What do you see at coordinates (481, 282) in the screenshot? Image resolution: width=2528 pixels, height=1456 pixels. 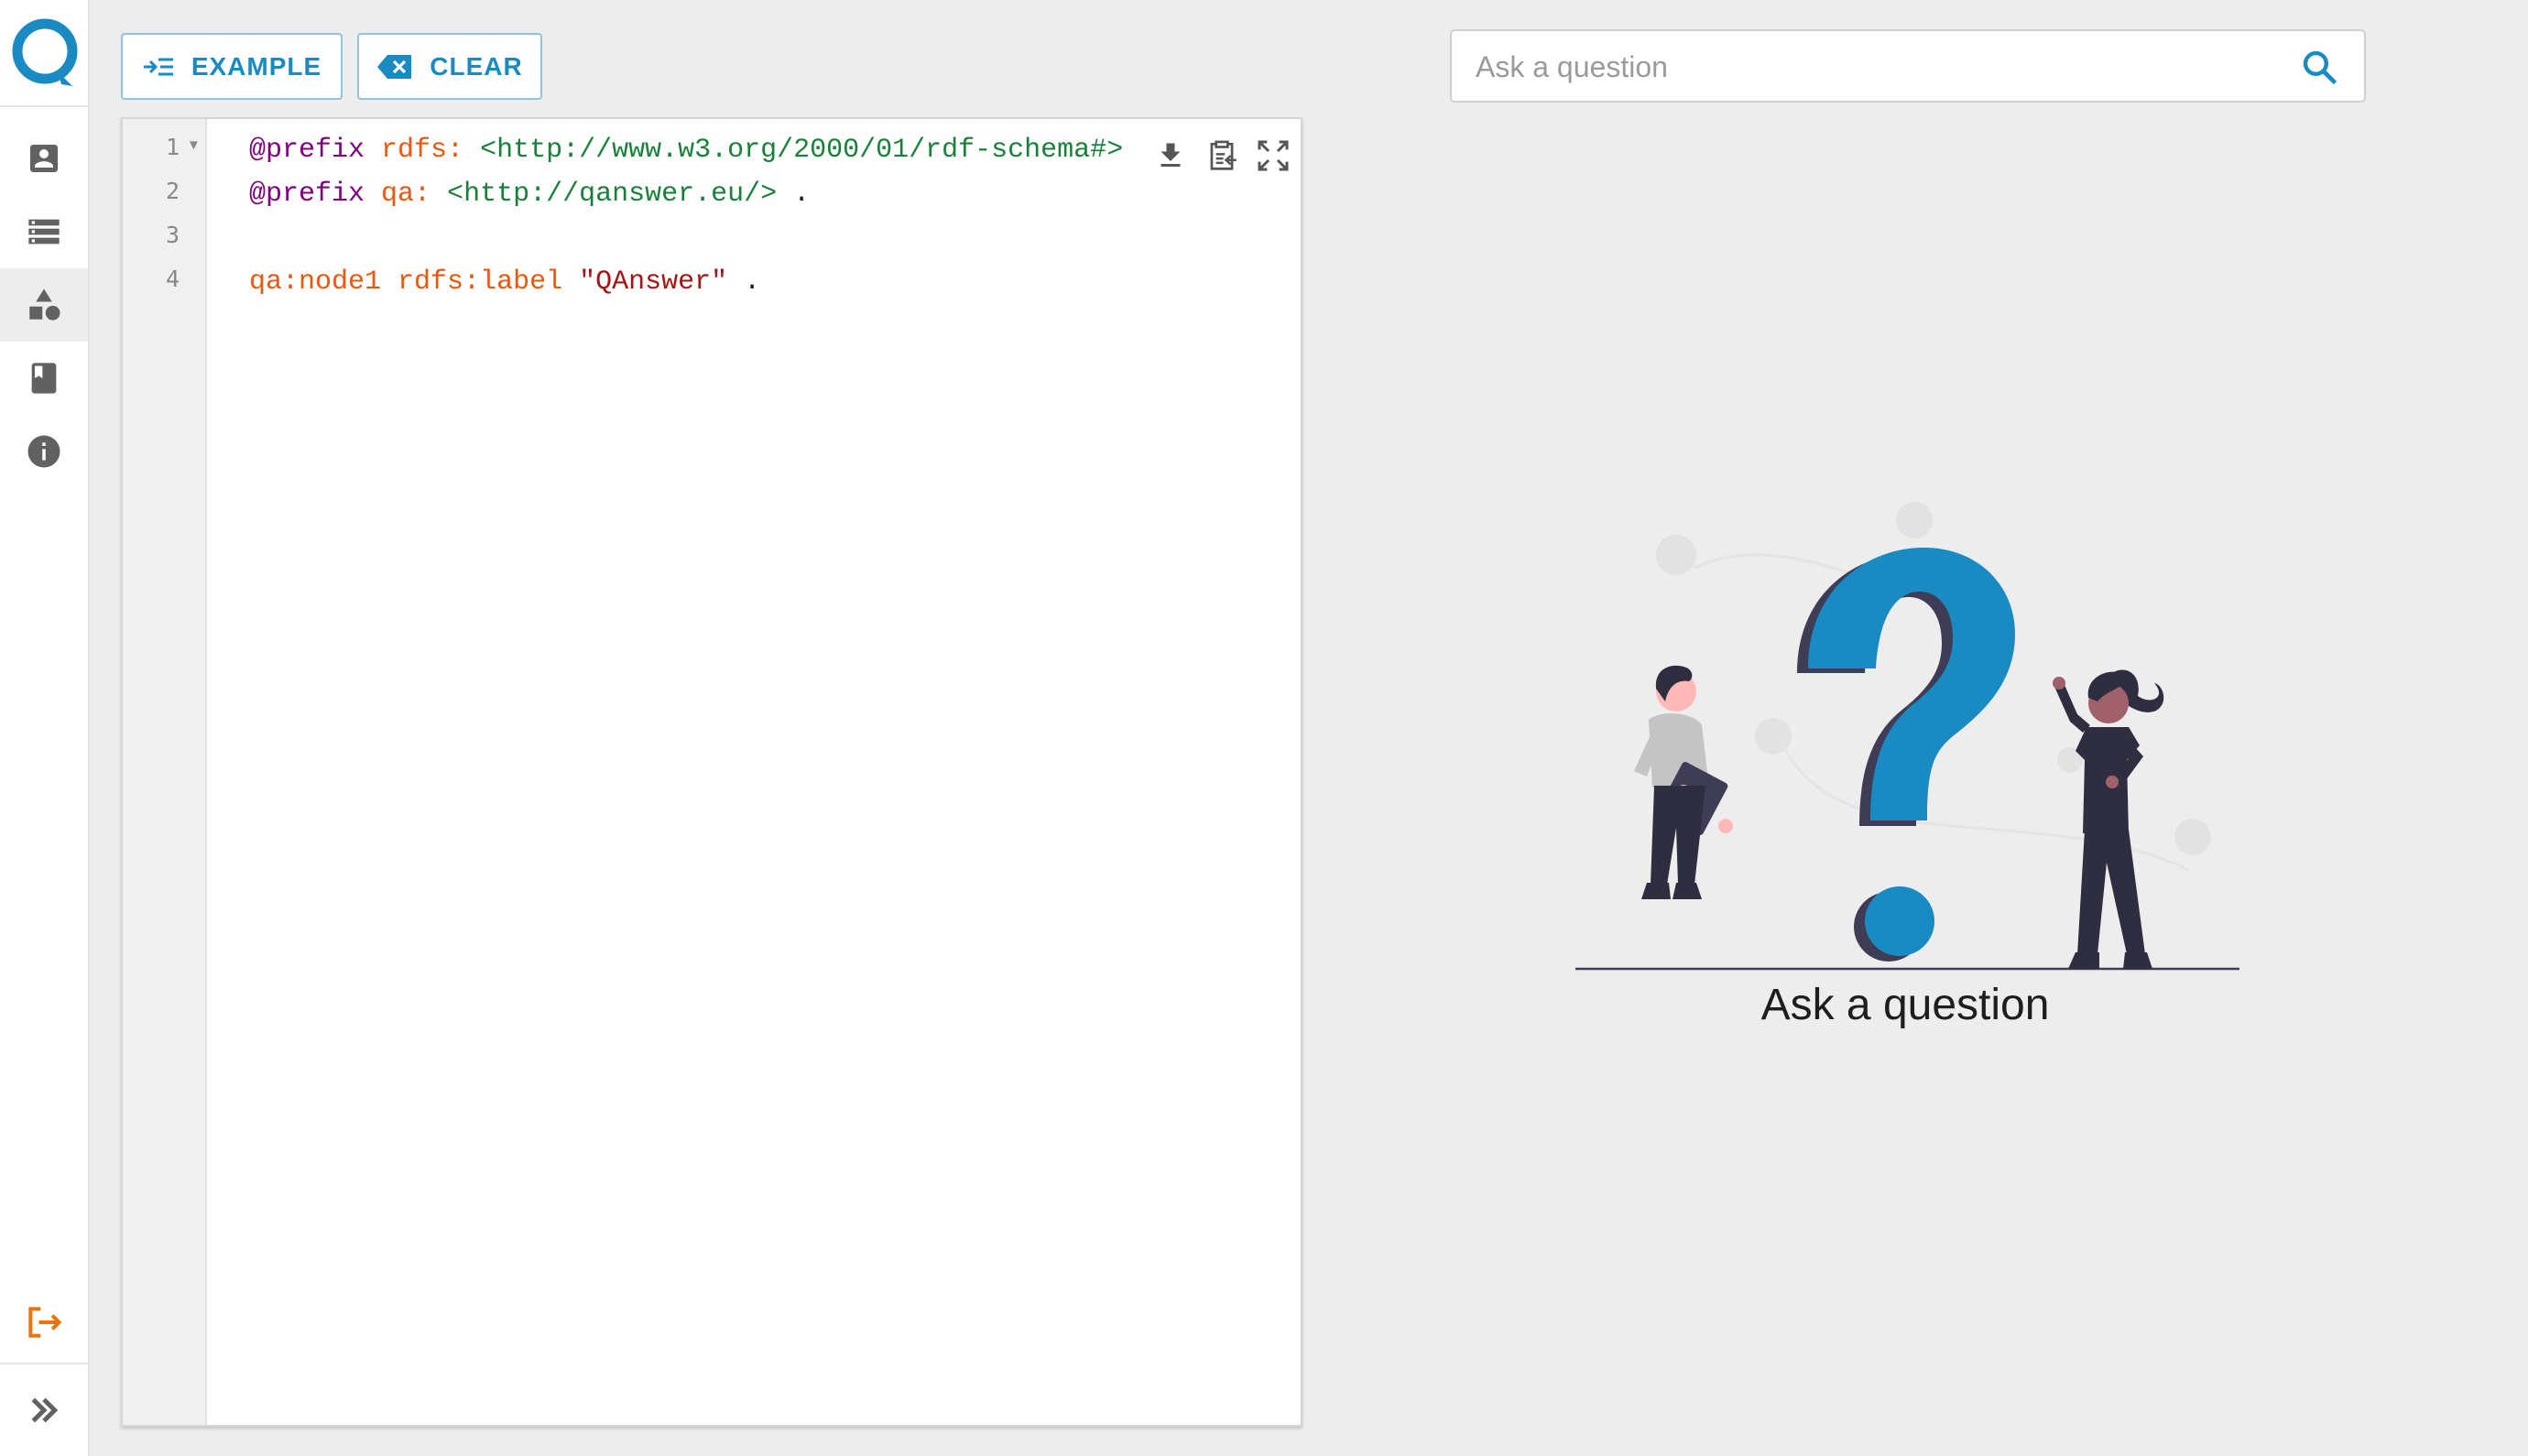 I see `code-token: rdfs:label` at bounding box center [481, 282].